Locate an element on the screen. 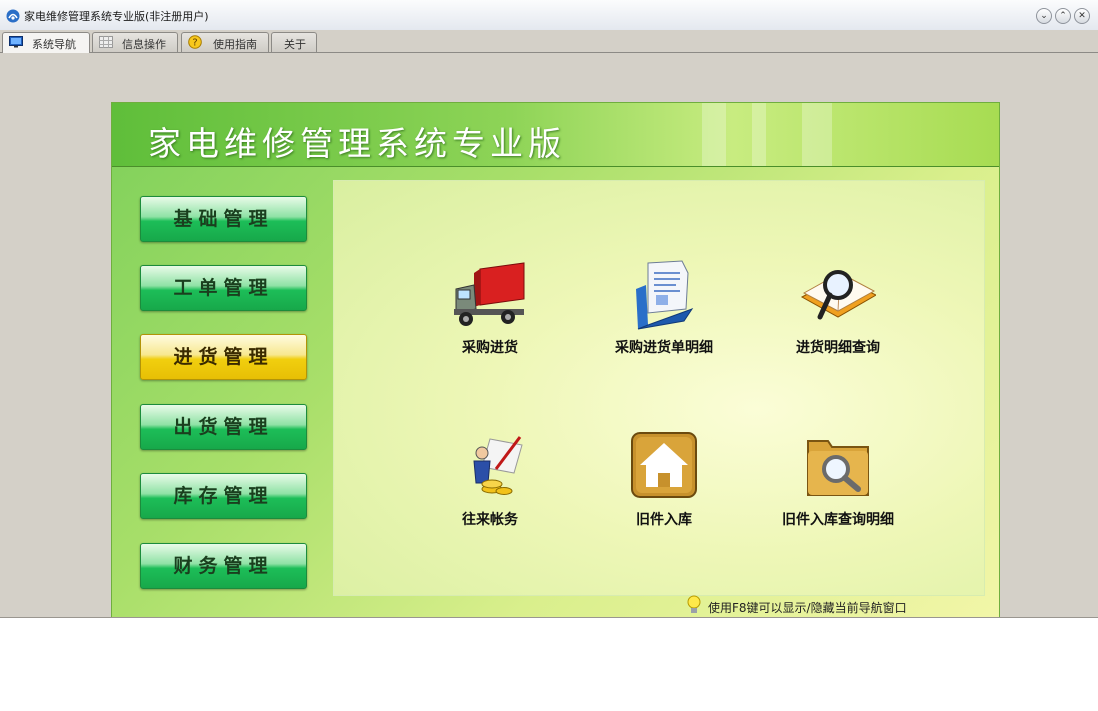  maximize-button: ⌃ is located at coordinates (1063, 16).